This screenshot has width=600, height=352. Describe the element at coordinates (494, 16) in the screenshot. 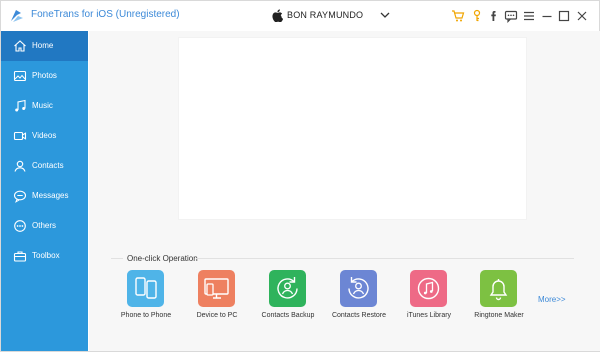

I see `facebook-icon` at that location.